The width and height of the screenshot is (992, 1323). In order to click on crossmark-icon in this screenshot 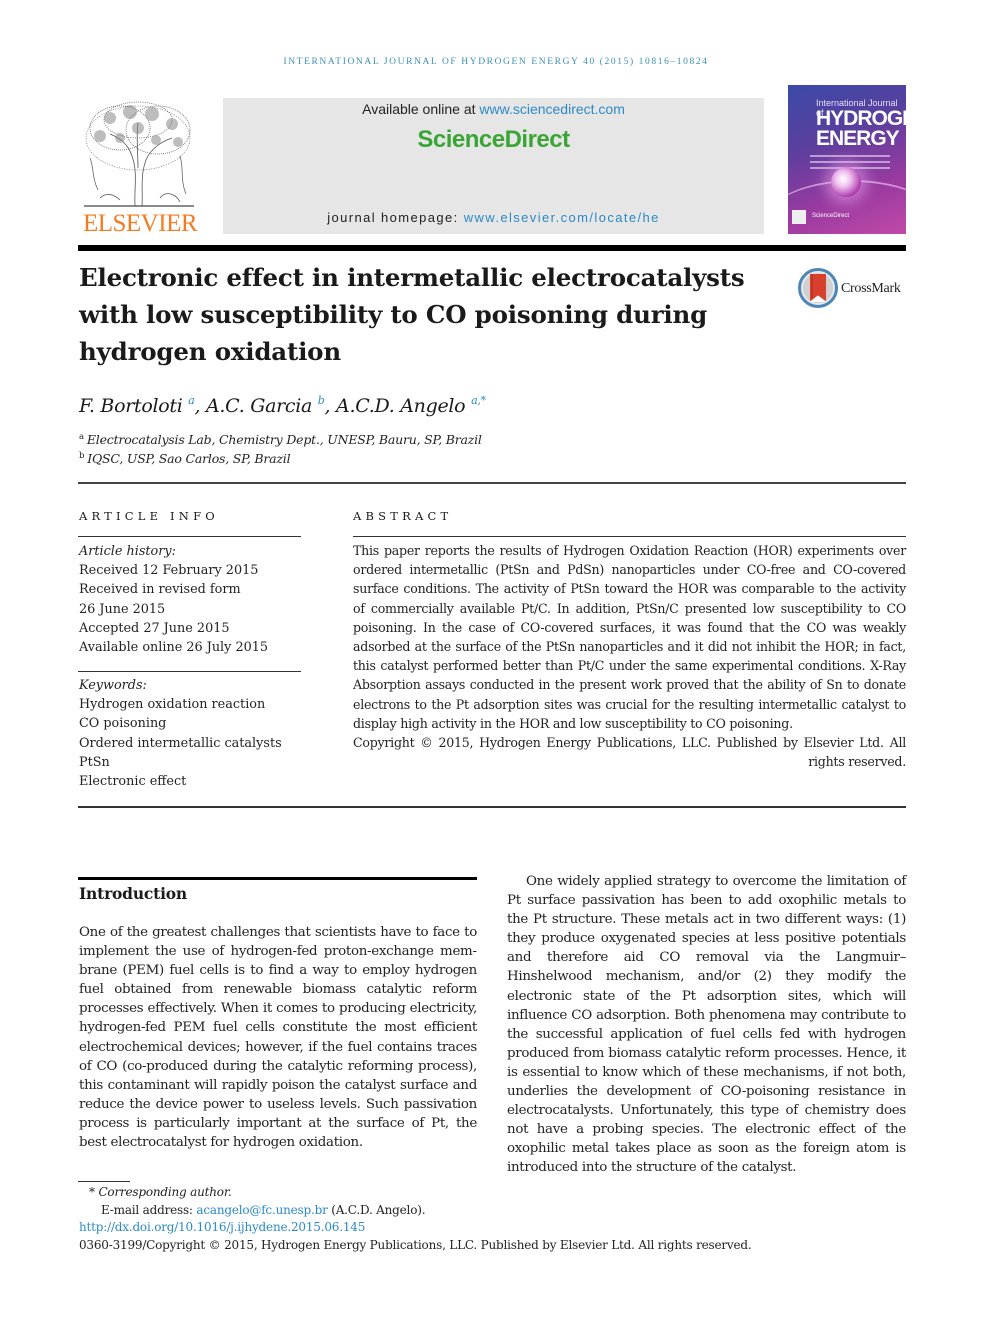, I will do `click(818, 288)`.